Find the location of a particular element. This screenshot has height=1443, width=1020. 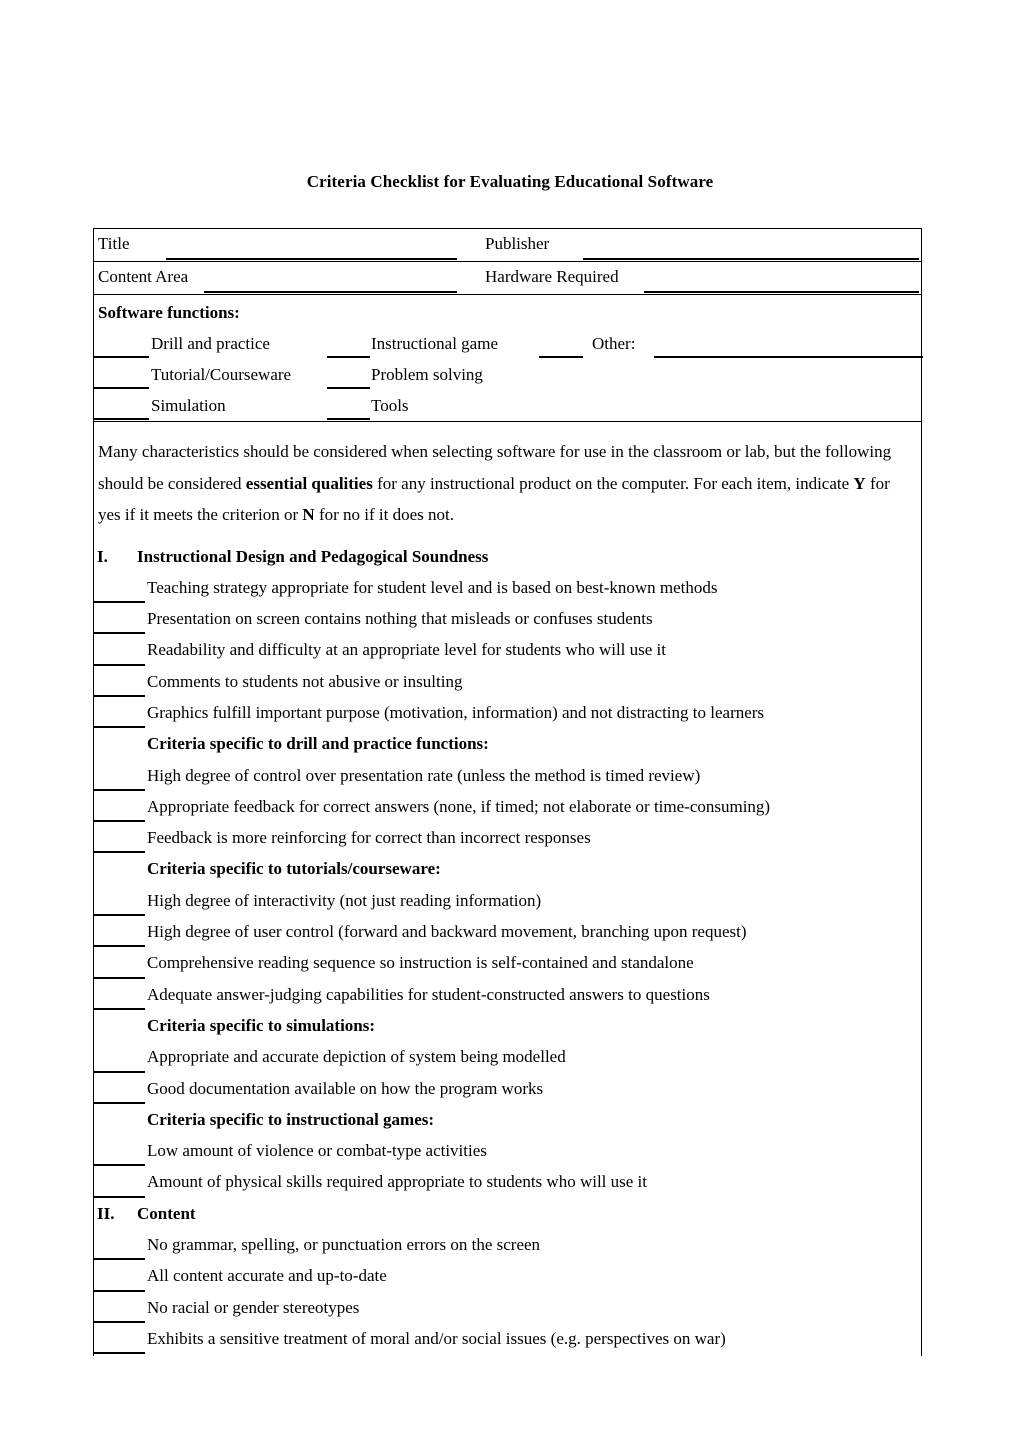

section-number-i: I. is located at coordinates (102, 556).